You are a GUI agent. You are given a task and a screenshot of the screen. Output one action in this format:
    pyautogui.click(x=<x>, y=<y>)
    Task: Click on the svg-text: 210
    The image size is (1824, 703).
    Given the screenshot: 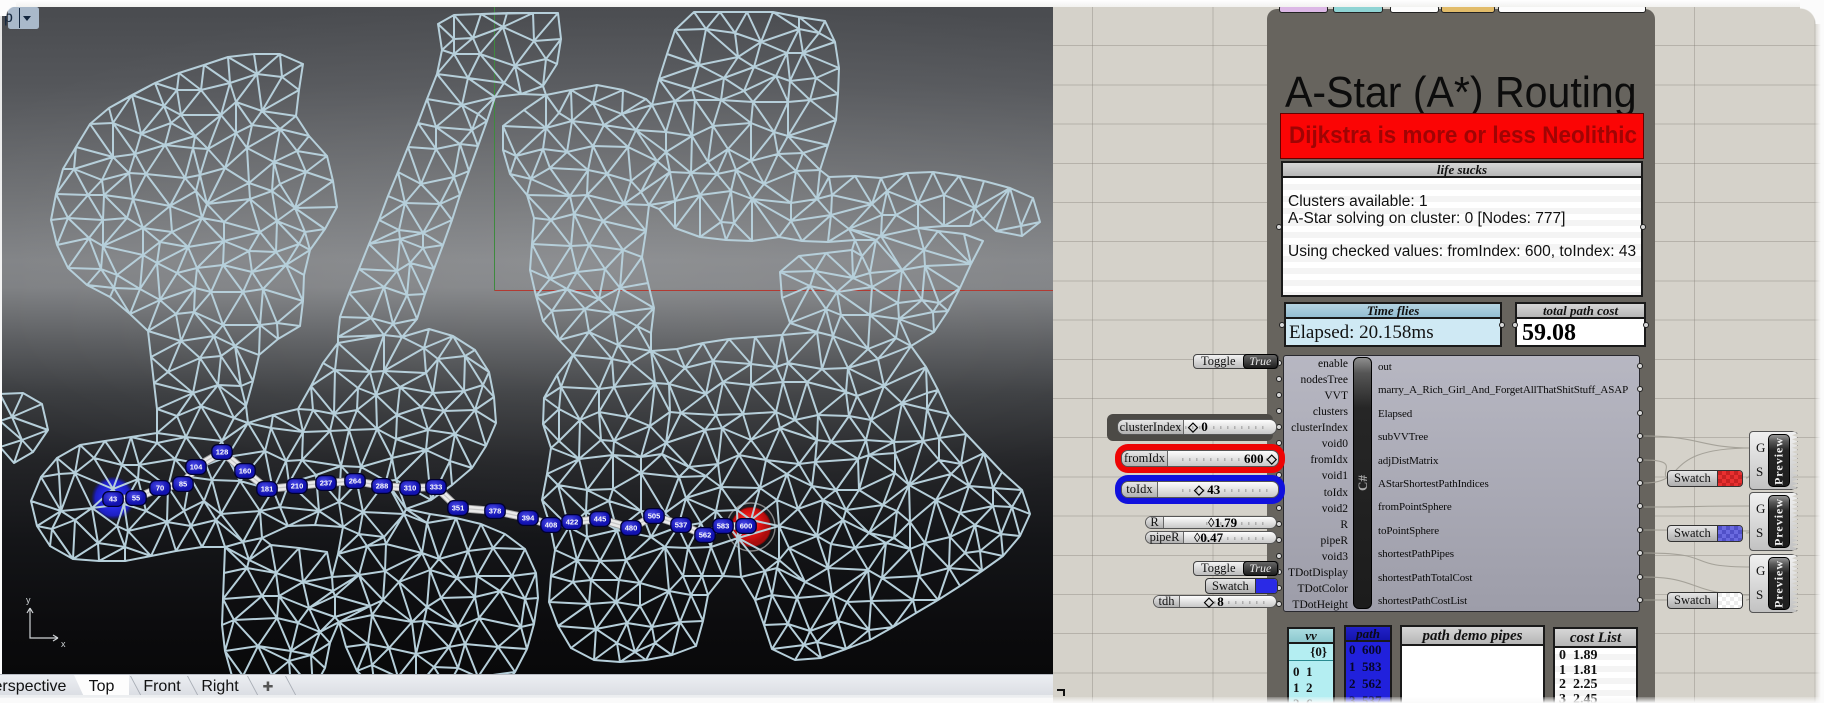 What is the action you would take?
    pyautogui.click(x=297, y=486)
    